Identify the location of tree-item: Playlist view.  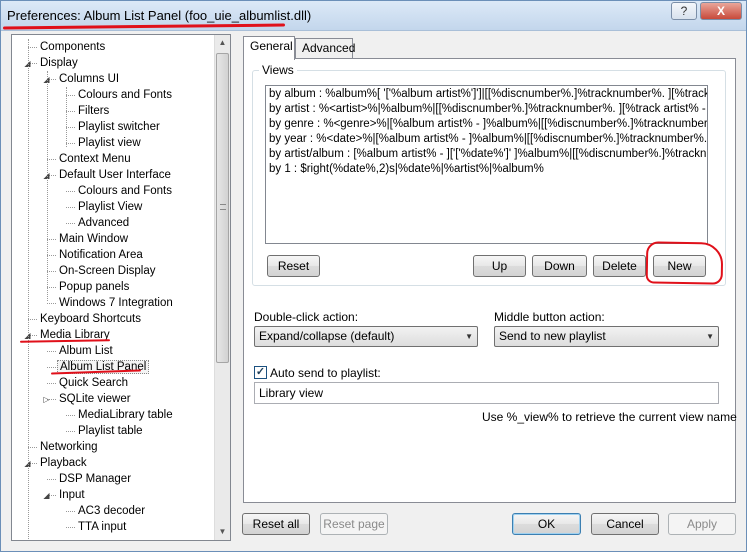
(109, 143).